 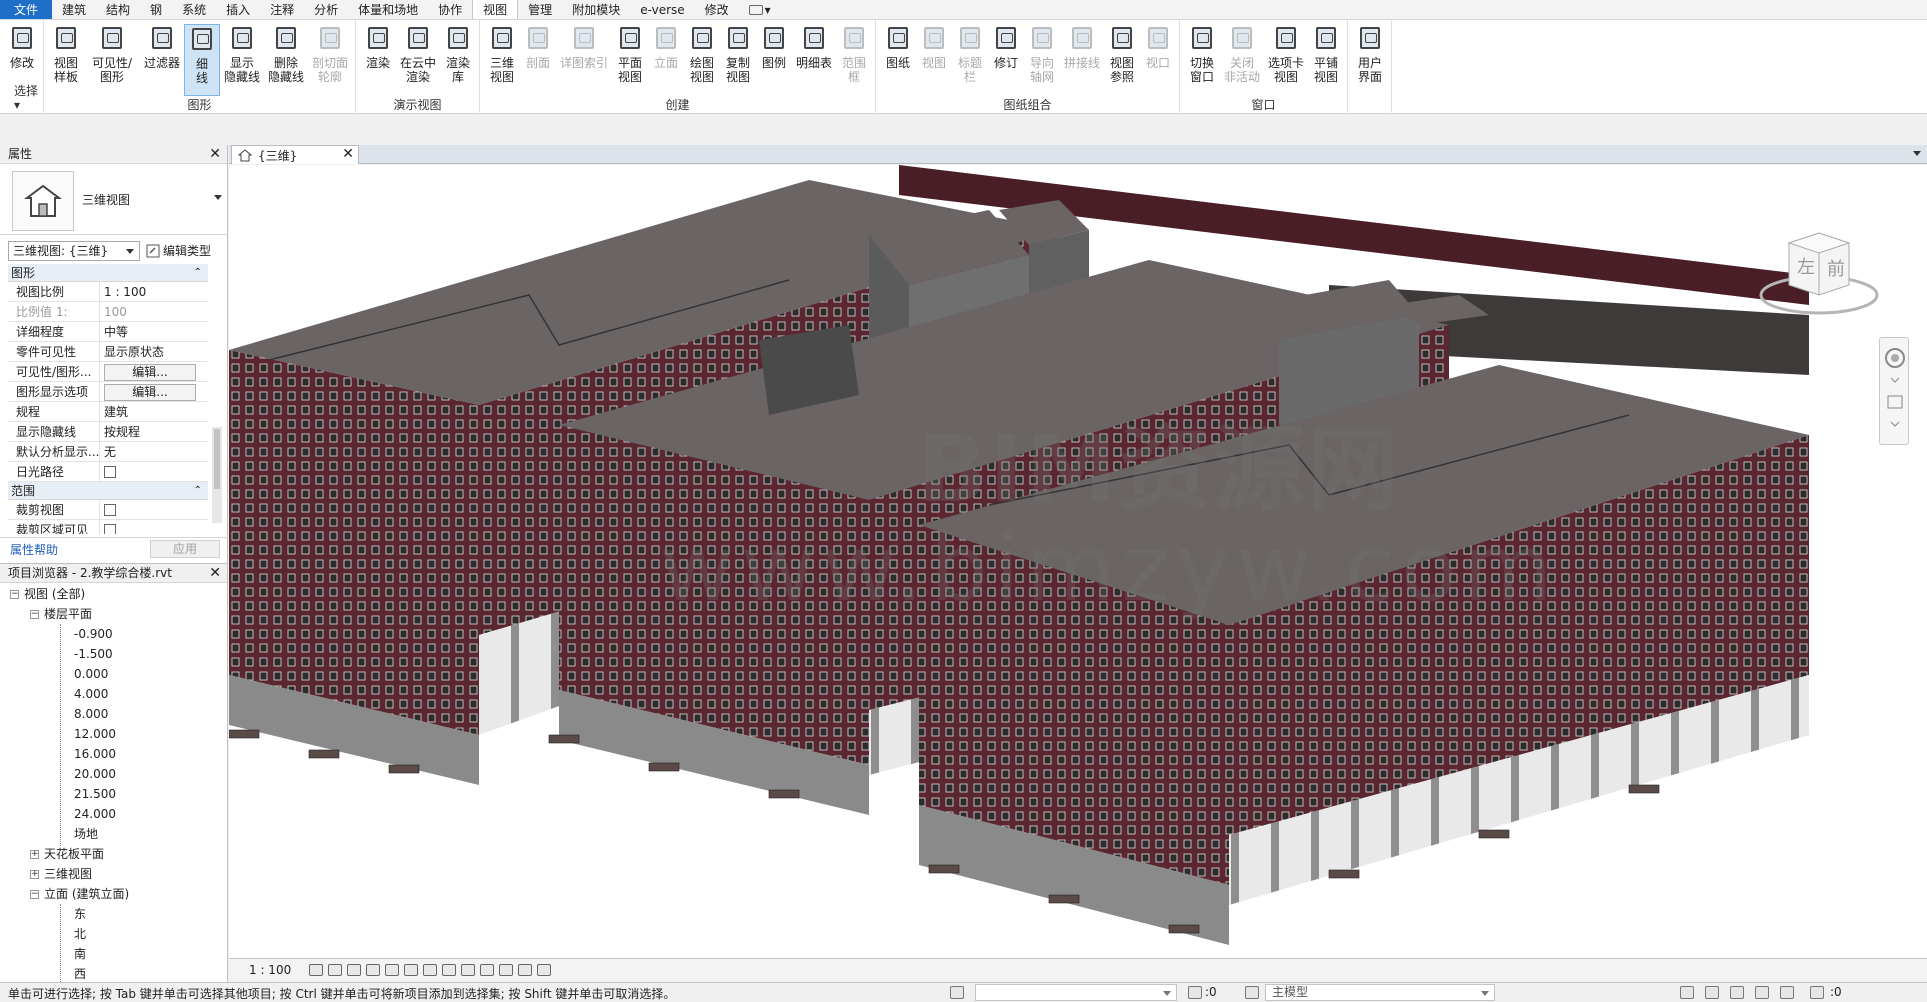 I want to click on highlight-displacement-icon, so click(x=544, y=969).